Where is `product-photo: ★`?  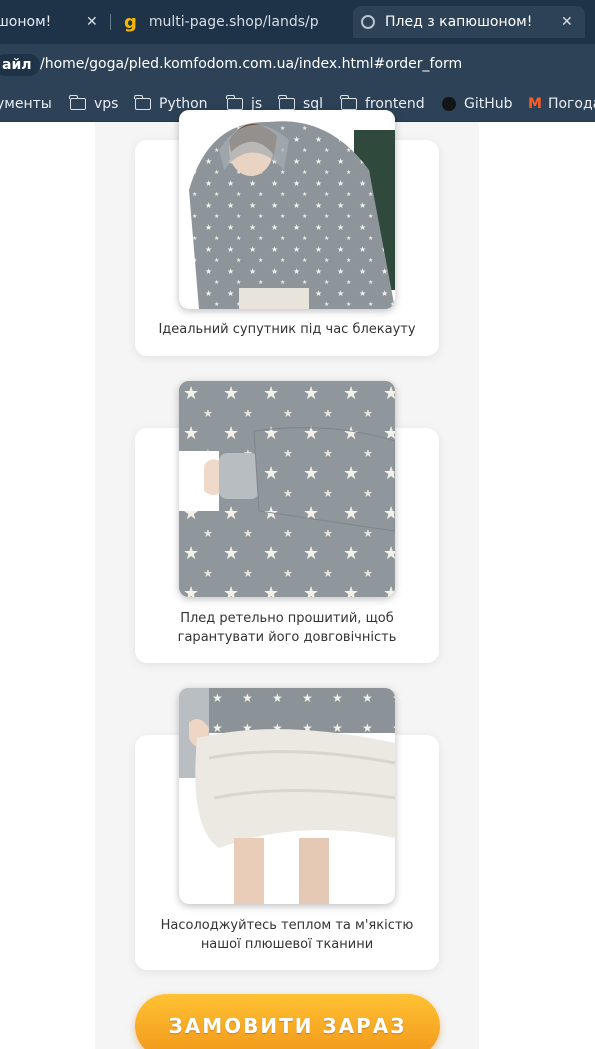
product-photo: ★ is located at coordinates (287, 796).